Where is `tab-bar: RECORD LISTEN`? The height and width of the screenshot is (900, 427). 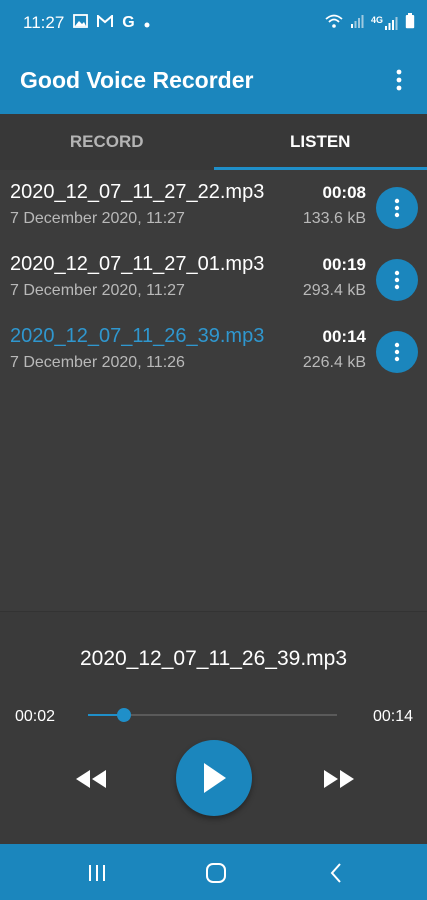 tab-bar: RECORD LISTEN is located at coordinates (213, 142).